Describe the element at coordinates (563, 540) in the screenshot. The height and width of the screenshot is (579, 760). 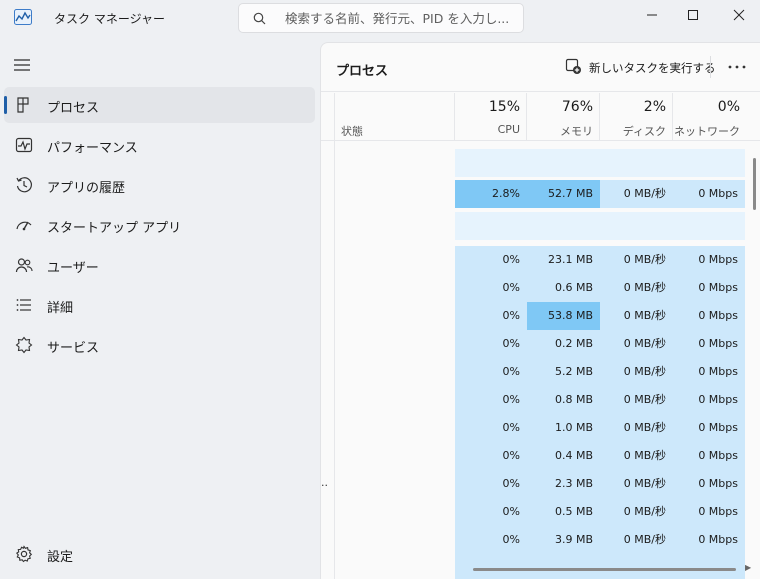
I see `memory-cell: 3.9 MB` at that location.